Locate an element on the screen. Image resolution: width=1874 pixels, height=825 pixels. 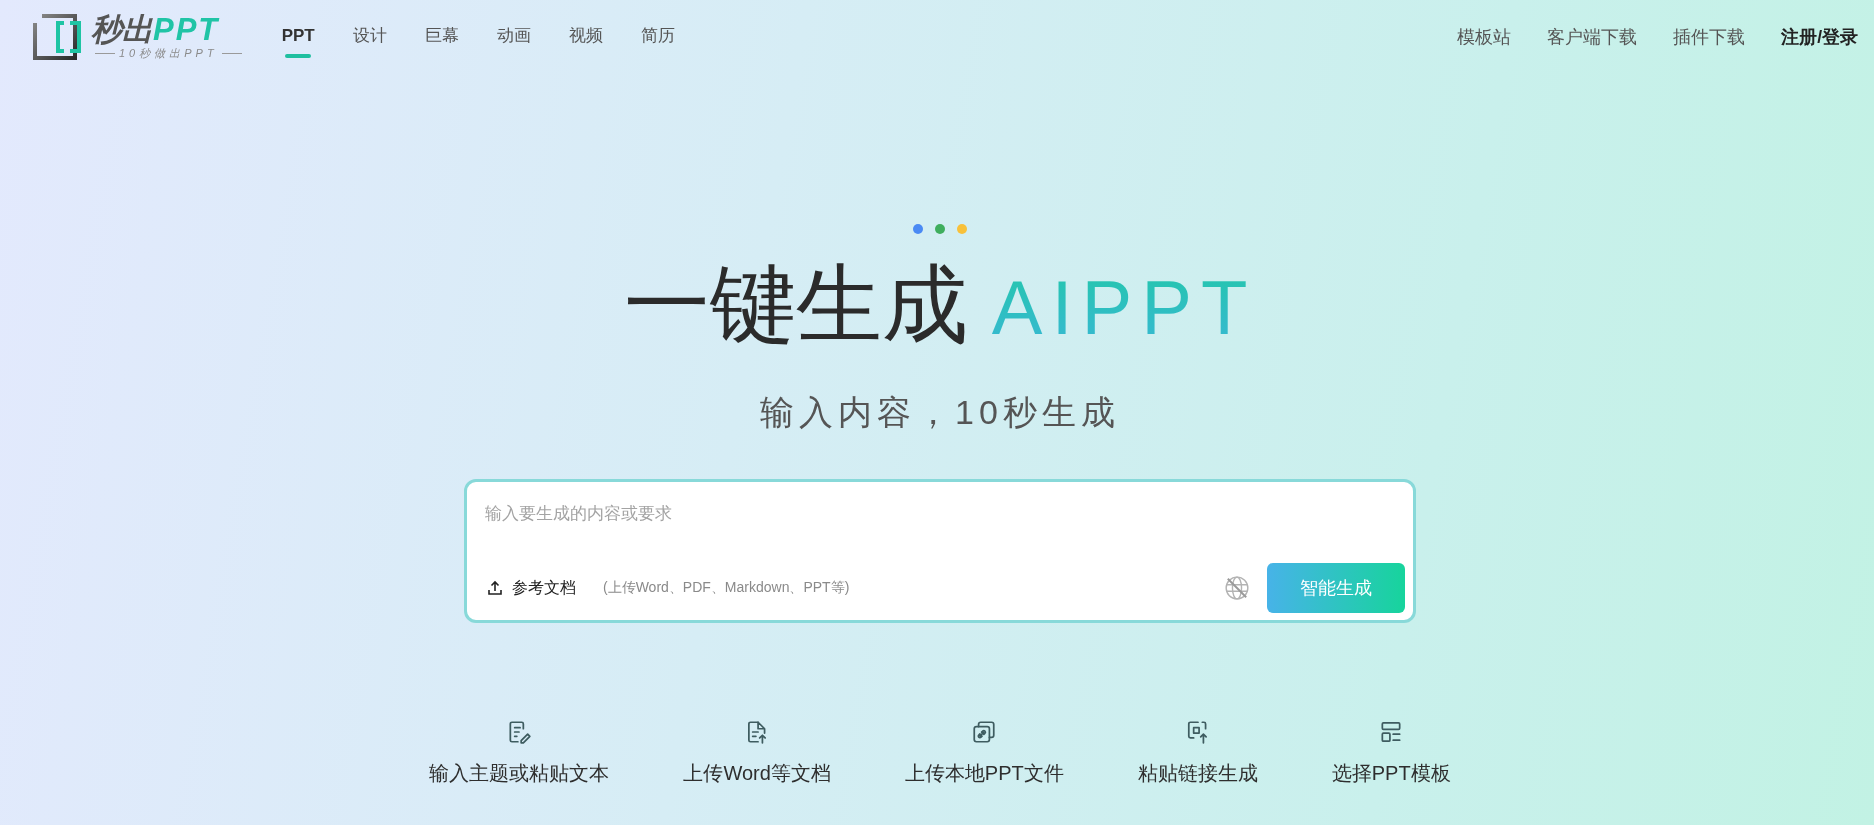
hero-title: 一键生成 AIPPT is located at coordinates (940, 306).